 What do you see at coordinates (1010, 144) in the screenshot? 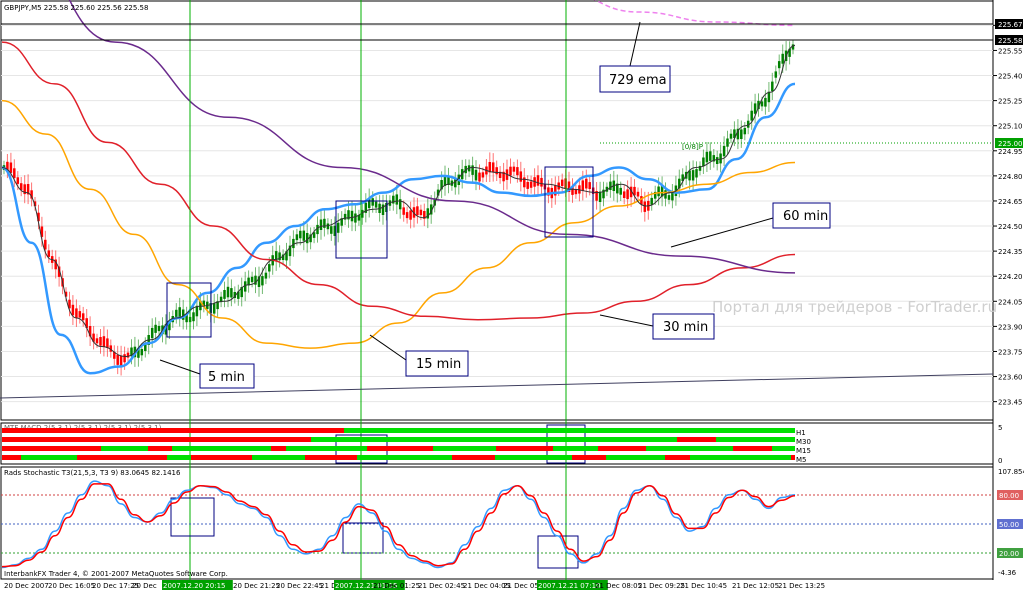
I see `price-tag-225.00-text: 225.00` at bounding box center [1010, 144].